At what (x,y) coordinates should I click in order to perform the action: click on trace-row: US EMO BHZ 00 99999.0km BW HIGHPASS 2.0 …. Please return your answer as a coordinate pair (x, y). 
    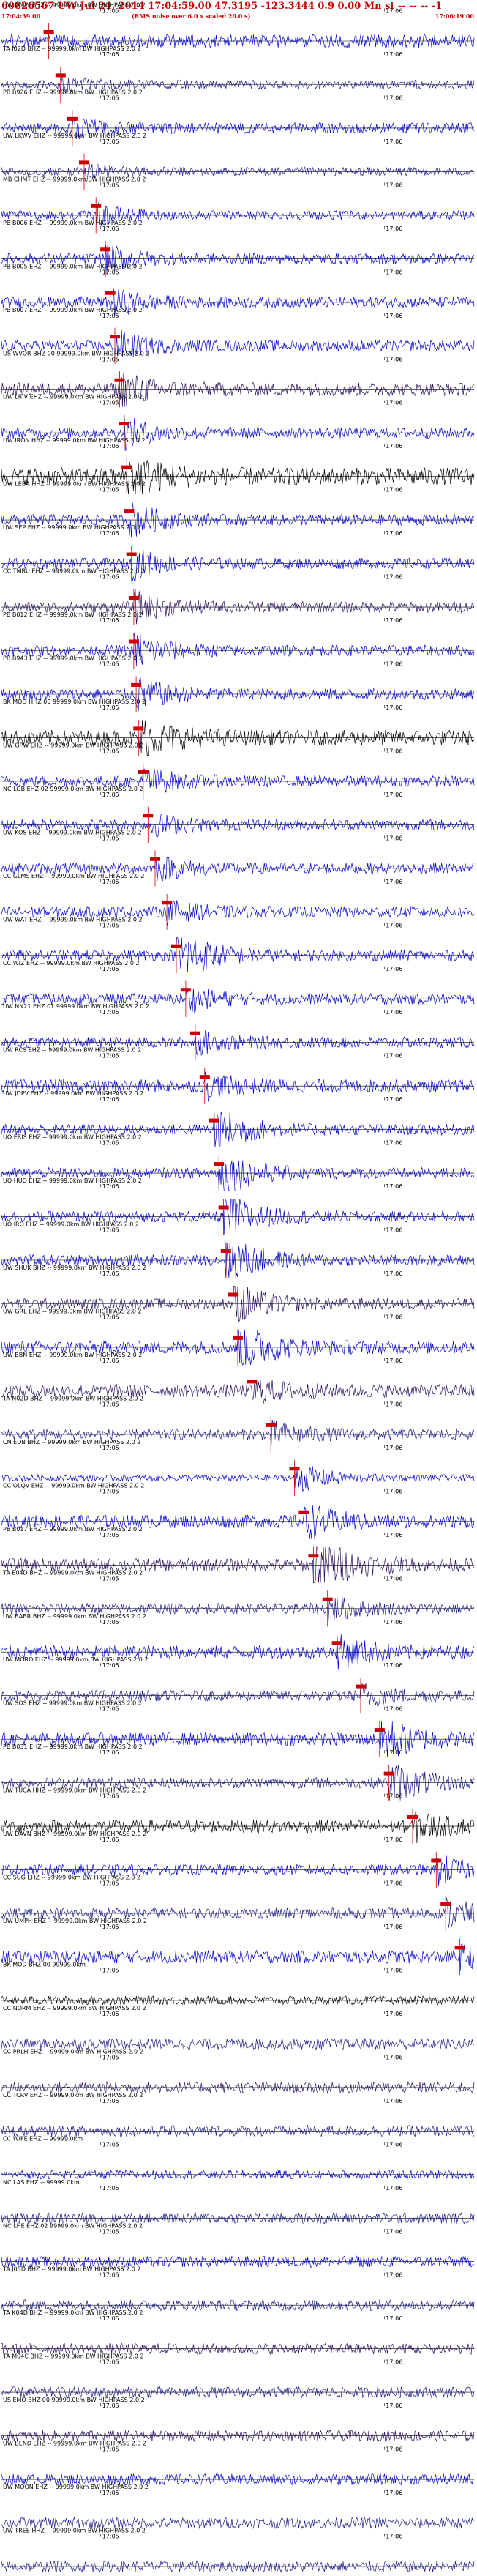
    Looking at the image, I should click on (238, 2420).